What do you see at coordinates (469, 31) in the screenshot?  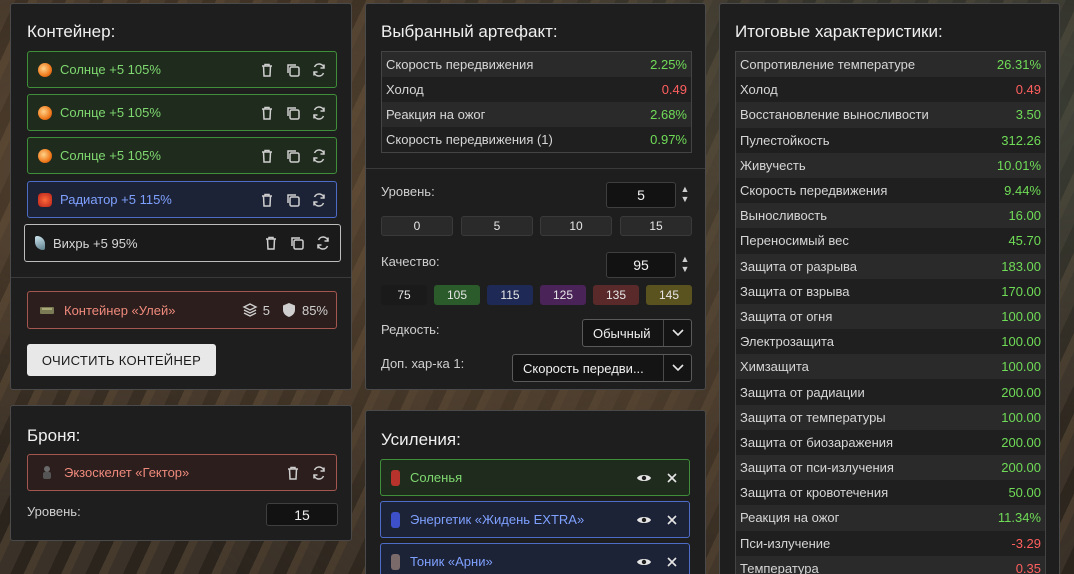 I see `selected-artifact-title: Выбранный артефакт:` at bounding box center [469, 31].